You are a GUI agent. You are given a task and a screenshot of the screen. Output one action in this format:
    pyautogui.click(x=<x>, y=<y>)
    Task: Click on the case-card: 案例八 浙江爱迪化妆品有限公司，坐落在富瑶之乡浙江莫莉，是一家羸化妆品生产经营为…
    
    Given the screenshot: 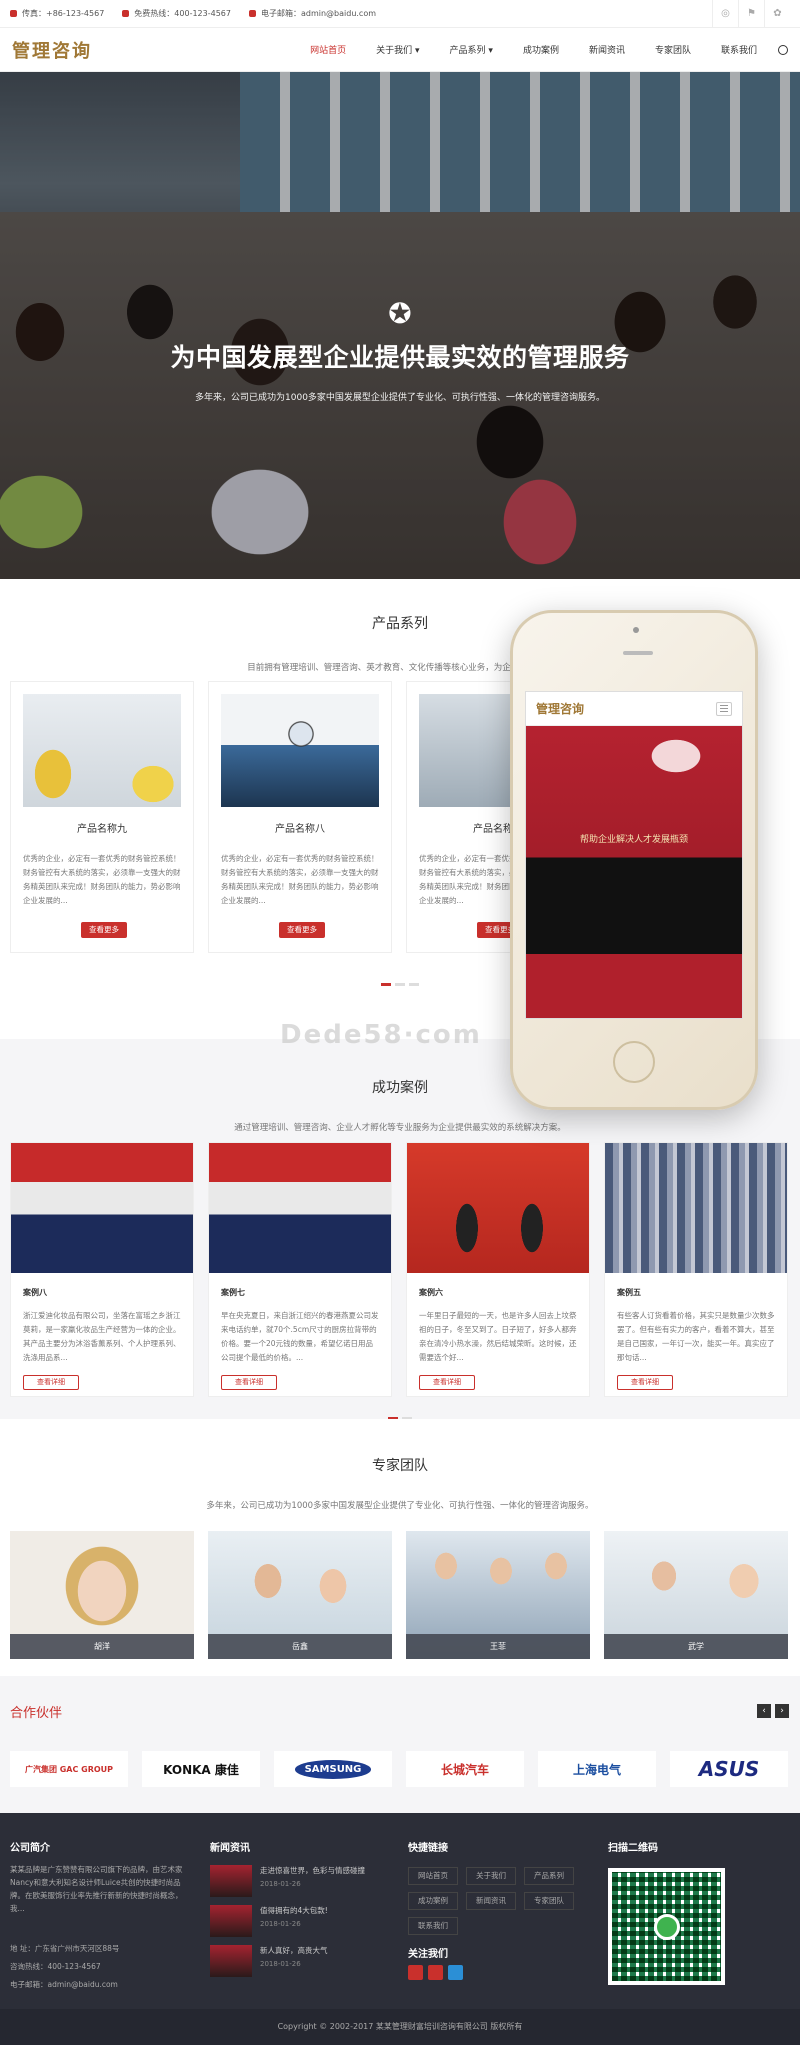 What is the action you would take?
    pyautogui.click(x=102, y=1269)
    